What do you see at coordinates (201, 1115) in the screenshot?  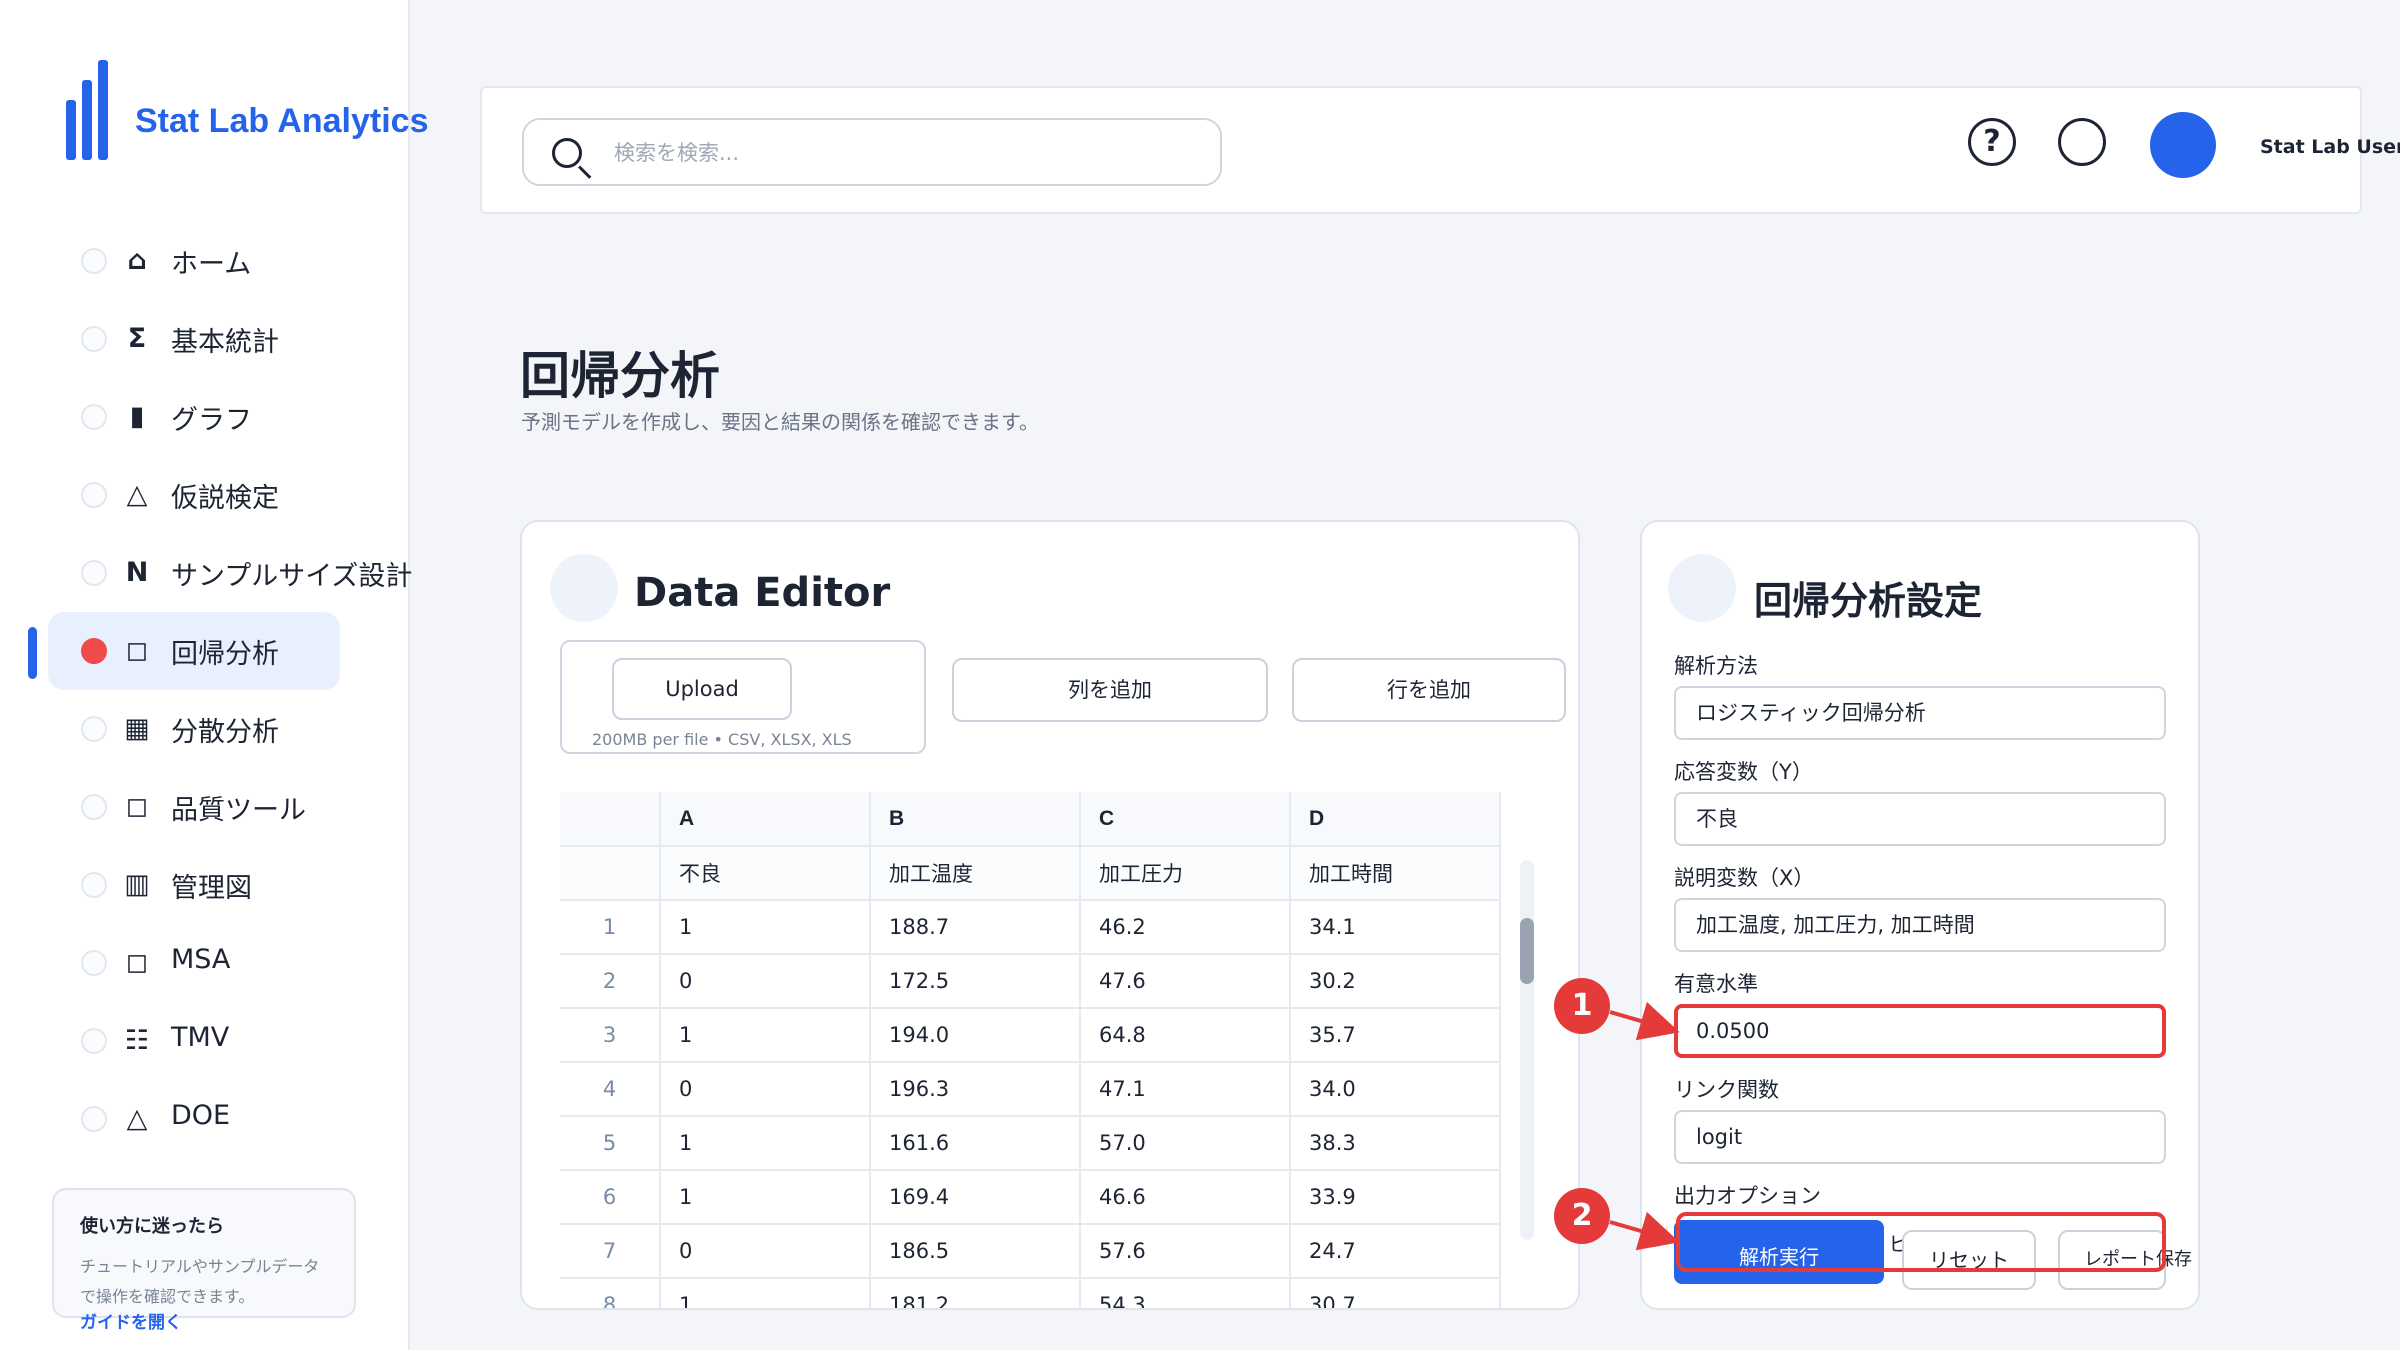 I see `sidebar-item-label: DOE` at bounding box center [201, 1115].